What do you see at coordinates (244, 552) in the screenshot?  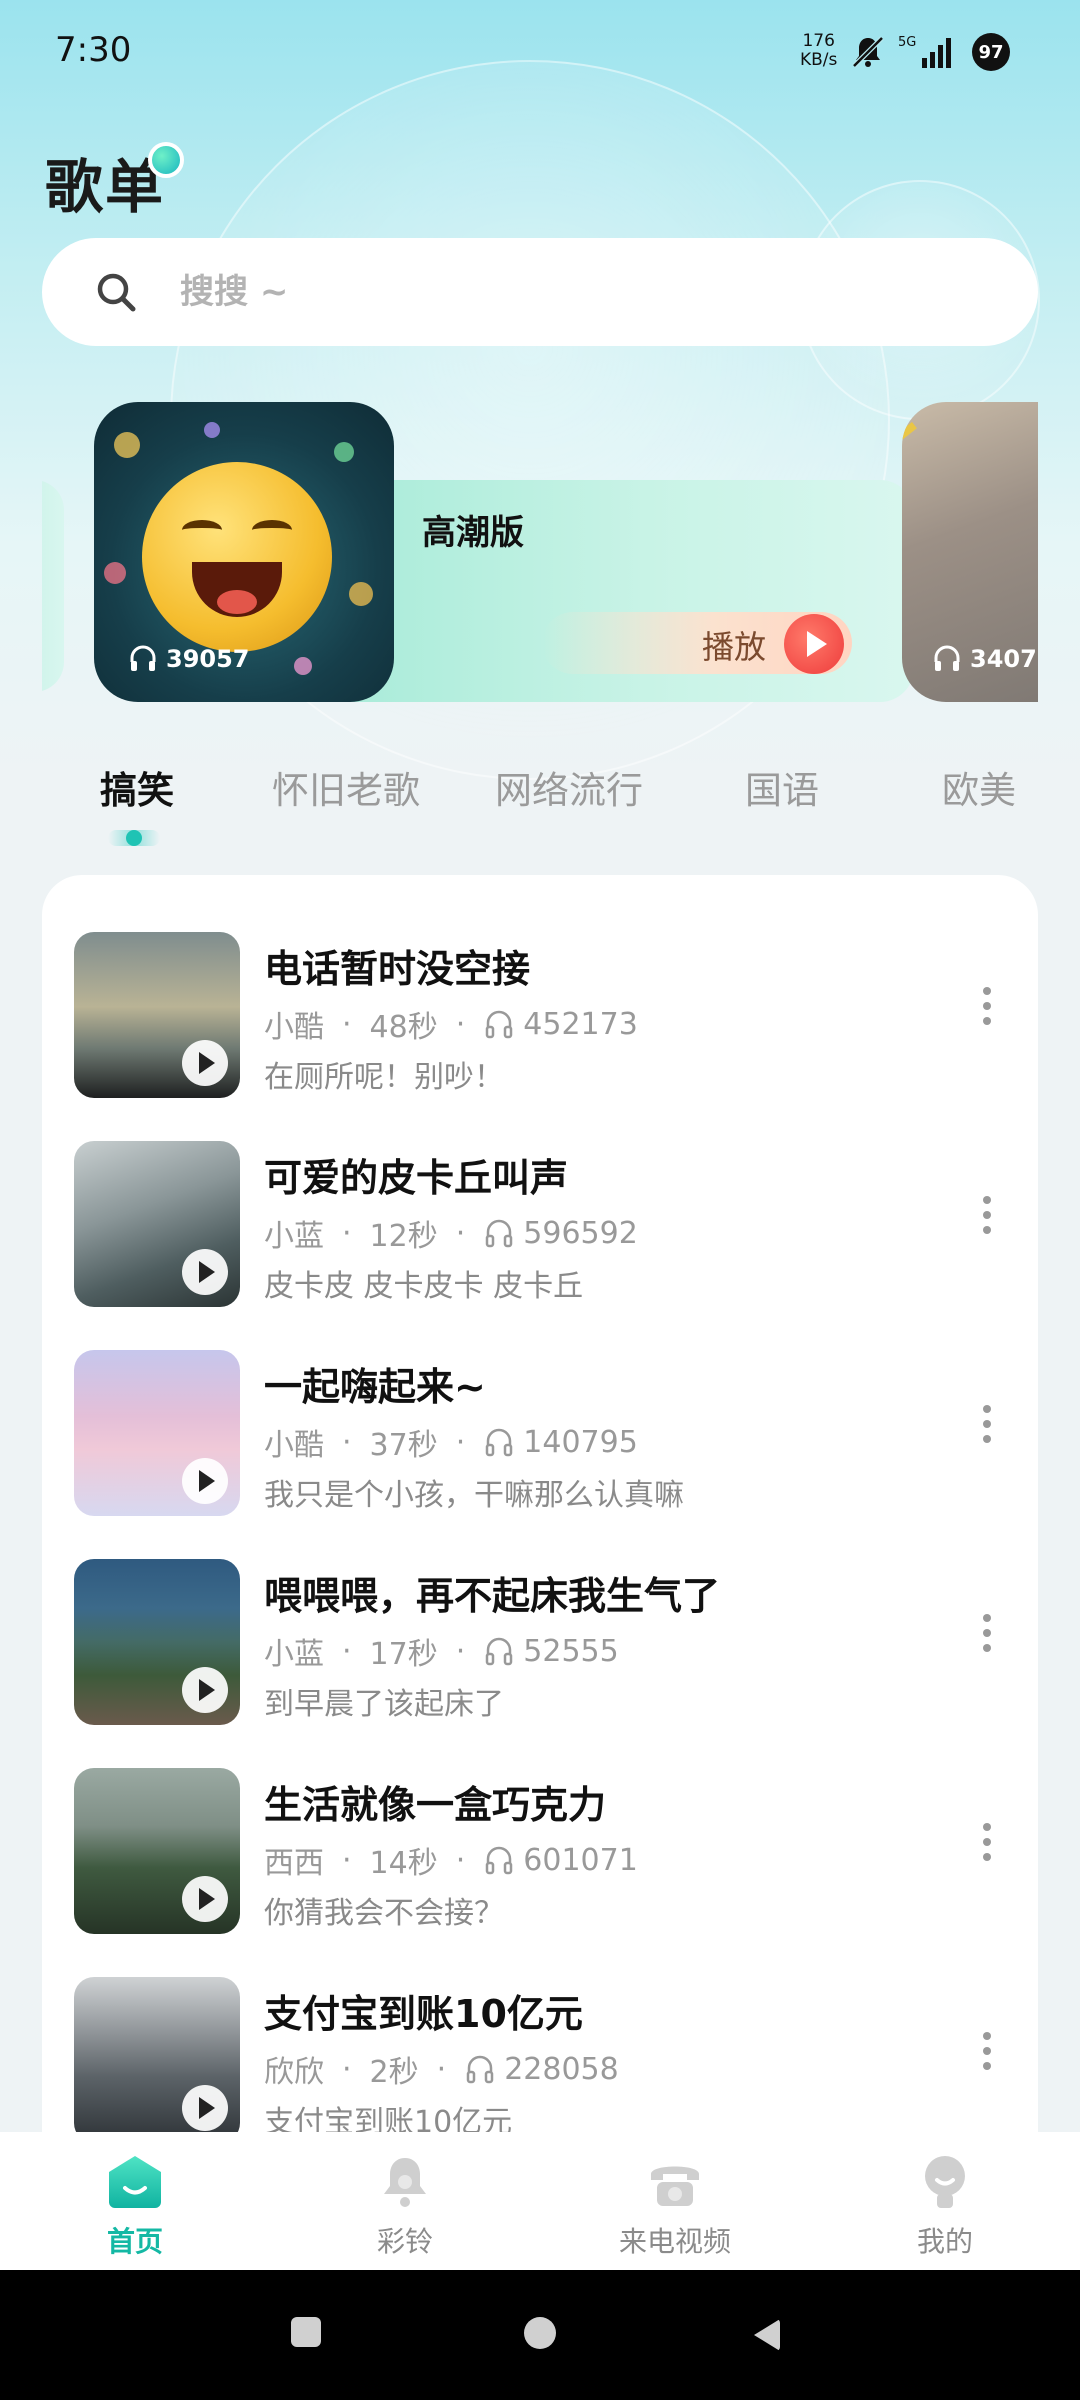 I see `featured-cover-image: 39057` at bounding box center [244, 552].